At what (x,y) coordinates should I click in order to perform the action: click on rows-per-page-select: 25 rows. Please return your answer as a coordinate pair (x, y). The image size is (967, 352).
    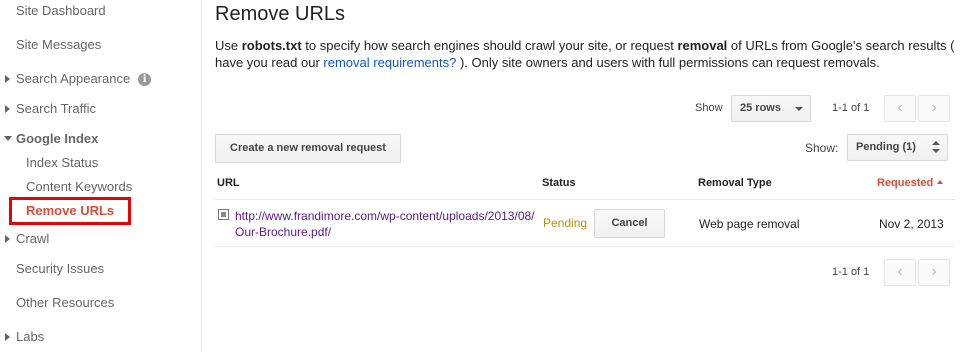
    Looking at the image, I should click on (771, 108).